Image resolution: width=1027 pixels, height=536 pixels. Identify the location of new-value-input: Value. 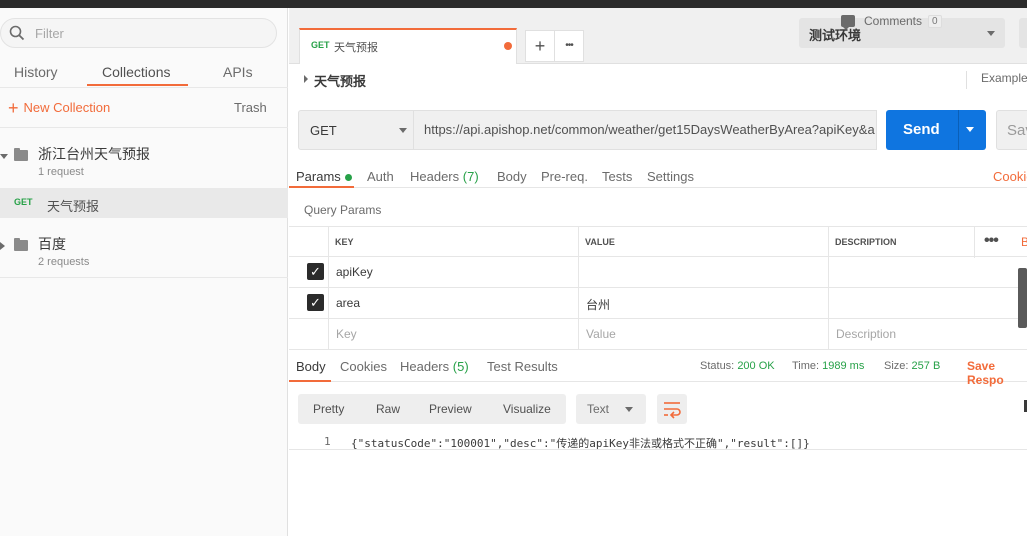
(704, 334).